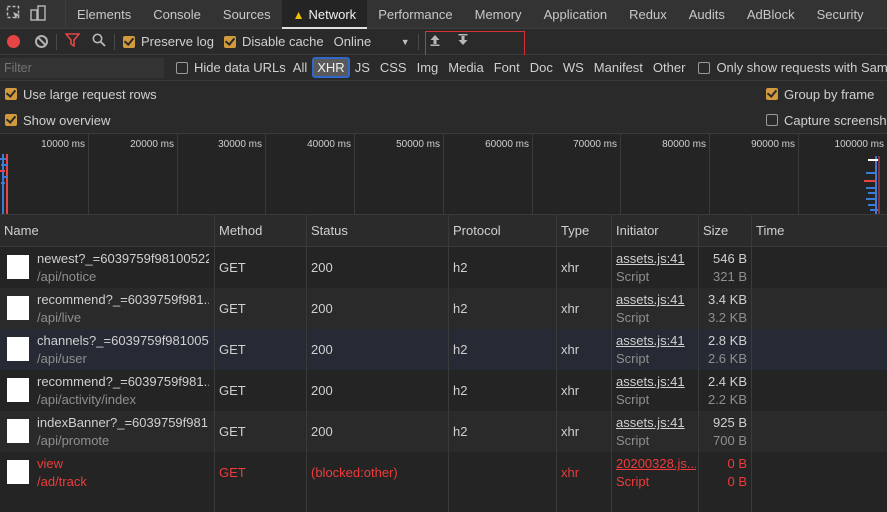 This screenshot has height=512, width=887. I want to click on tab-security: Security, so click(840, 14).